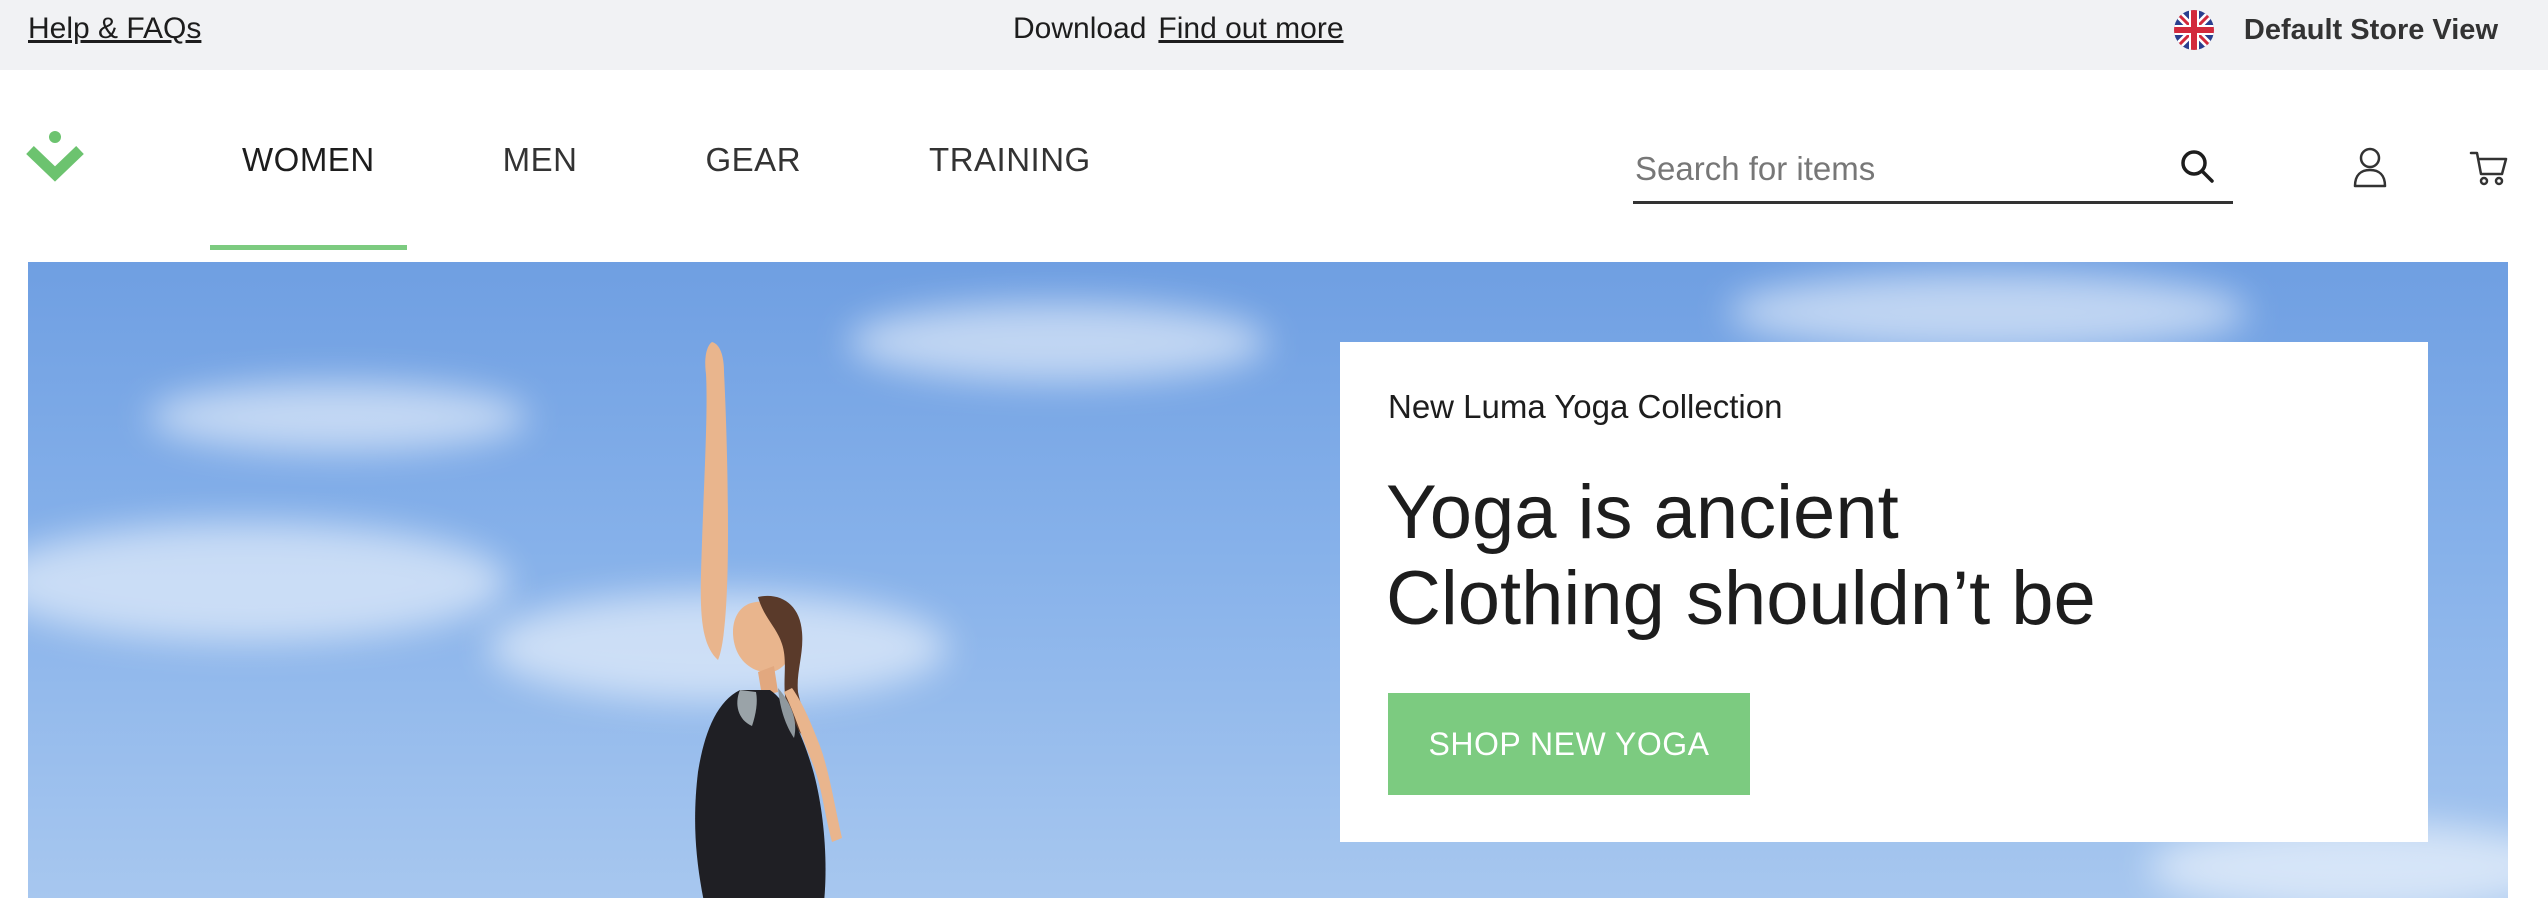 This screenshot has height=898, width=2548. Describe the element at coordinates (1250, 28) in the screenshot. I see `find-out-more-link: Find out more` at that location.